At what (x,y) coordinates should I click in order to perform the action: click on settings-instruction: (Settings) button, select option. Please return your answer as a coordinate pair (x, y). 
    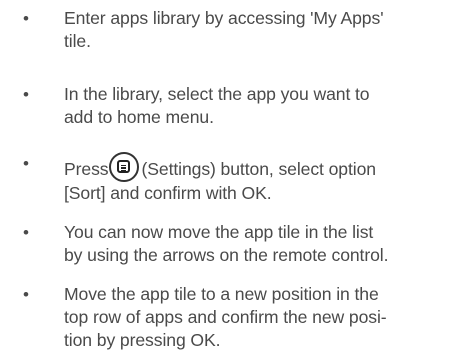
    Looking at the image, I should click on (258, 169).